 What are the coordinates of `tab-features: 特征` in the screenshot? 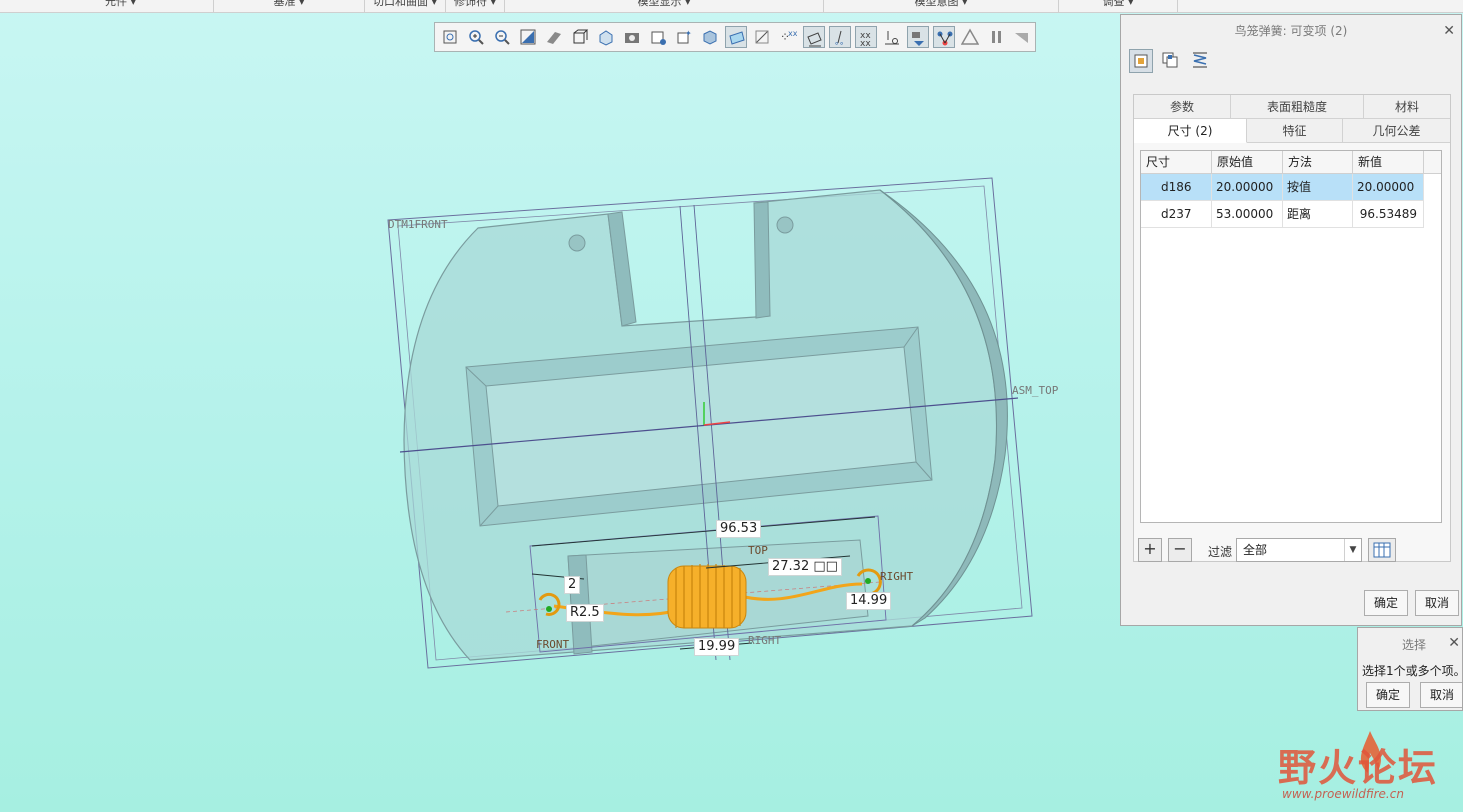 It's located at (1295, 131).